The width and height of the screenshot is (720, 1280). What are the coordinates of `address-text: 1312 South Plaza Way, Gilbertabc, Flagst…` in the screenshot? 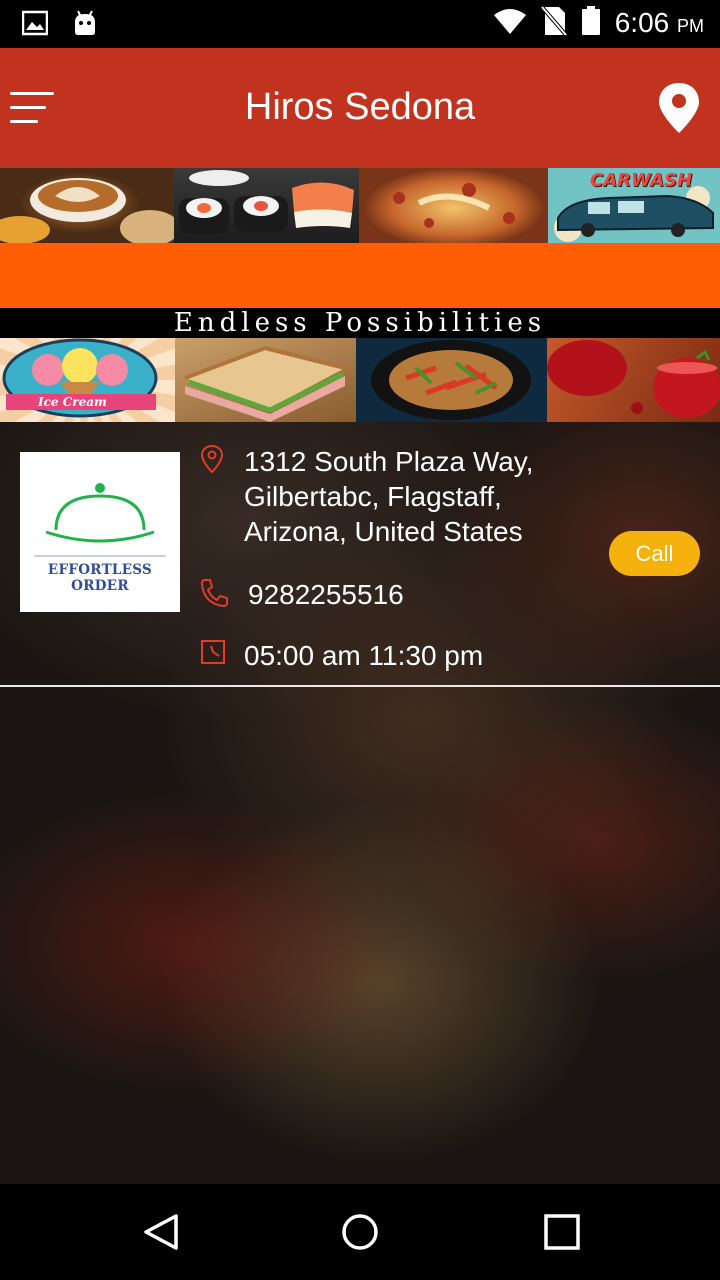 It's located at (389, 496).